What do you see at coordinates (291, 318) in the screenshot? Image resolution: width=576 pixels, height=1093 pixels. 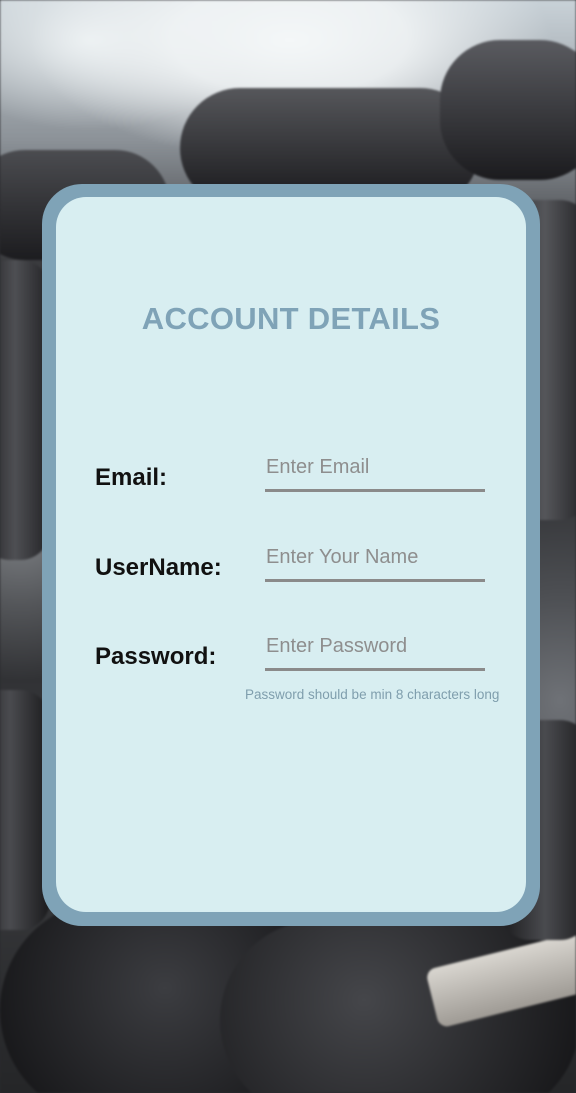 I see `page-title: ACCOUNT DETAILS` at bounding box center [291, 318].